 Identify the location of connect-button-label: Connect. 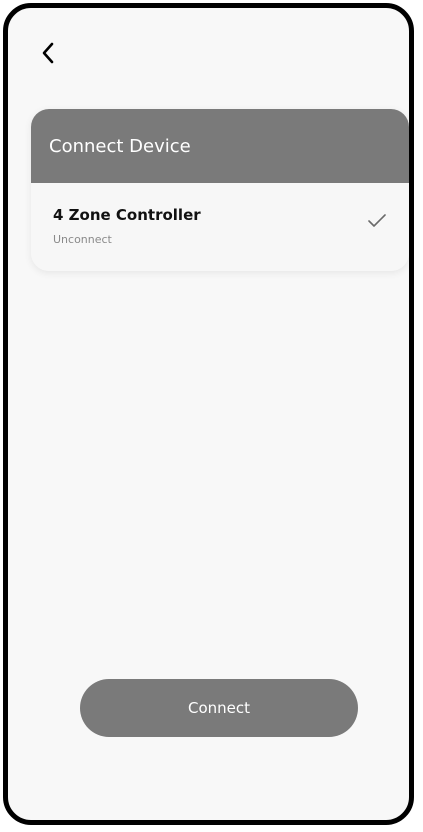
(219, 708).